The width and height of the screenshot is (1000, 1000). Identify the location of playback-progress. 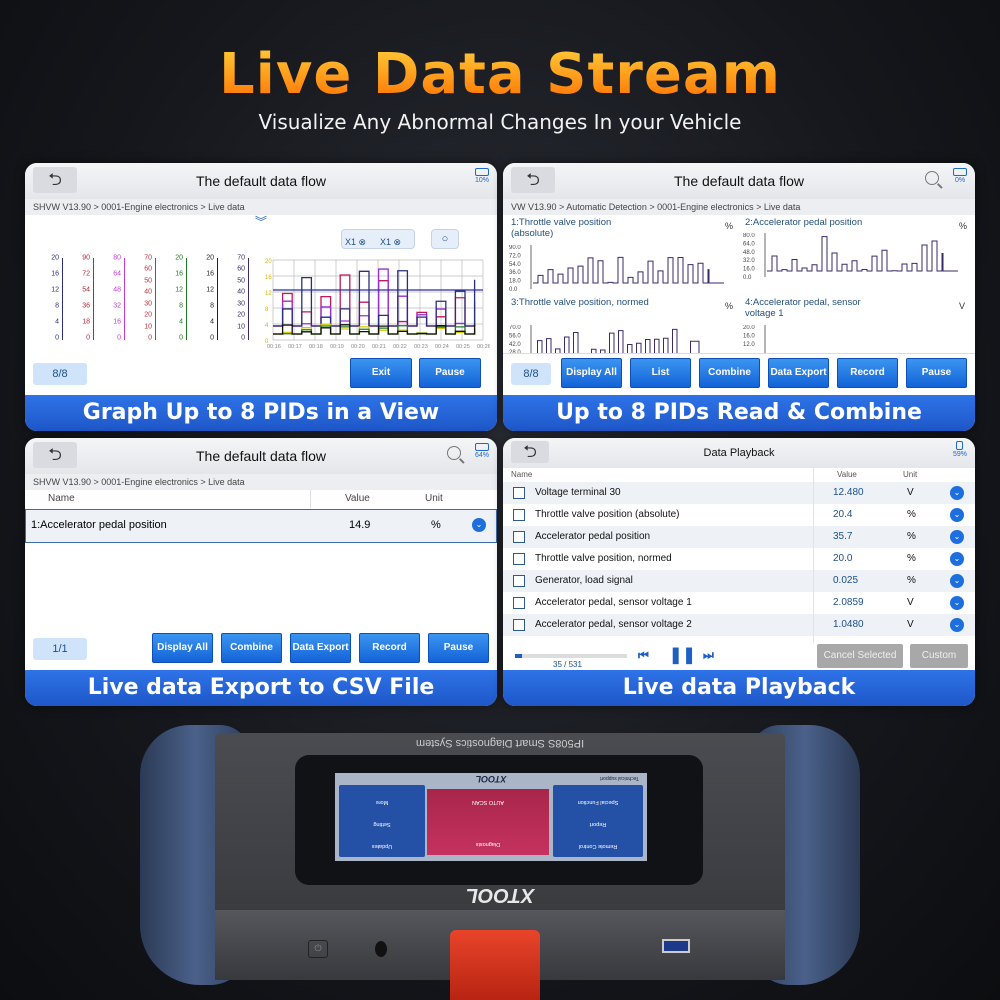
(571, 656).